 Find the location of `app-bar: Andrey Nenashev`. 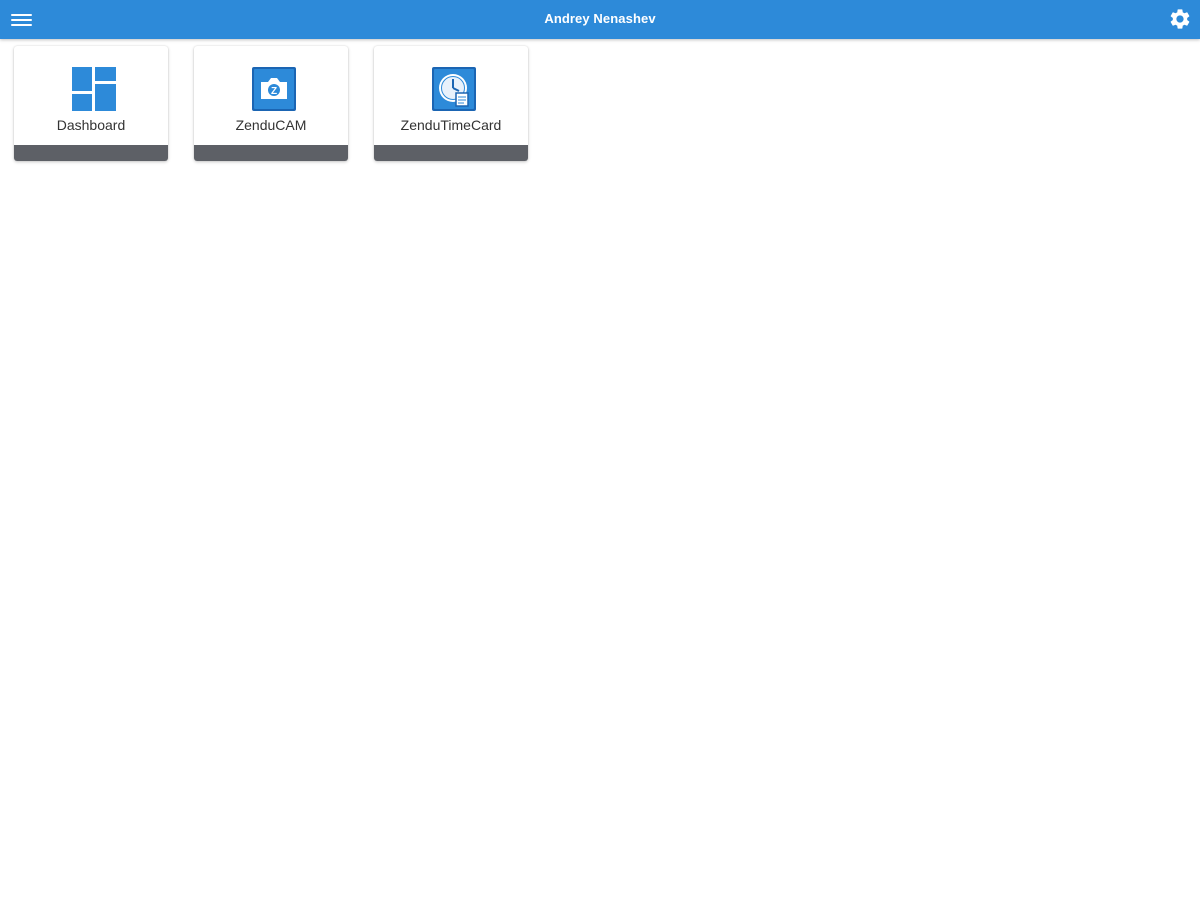

app-bar: Andrey Nenashev is located at coordinates (600, 19).